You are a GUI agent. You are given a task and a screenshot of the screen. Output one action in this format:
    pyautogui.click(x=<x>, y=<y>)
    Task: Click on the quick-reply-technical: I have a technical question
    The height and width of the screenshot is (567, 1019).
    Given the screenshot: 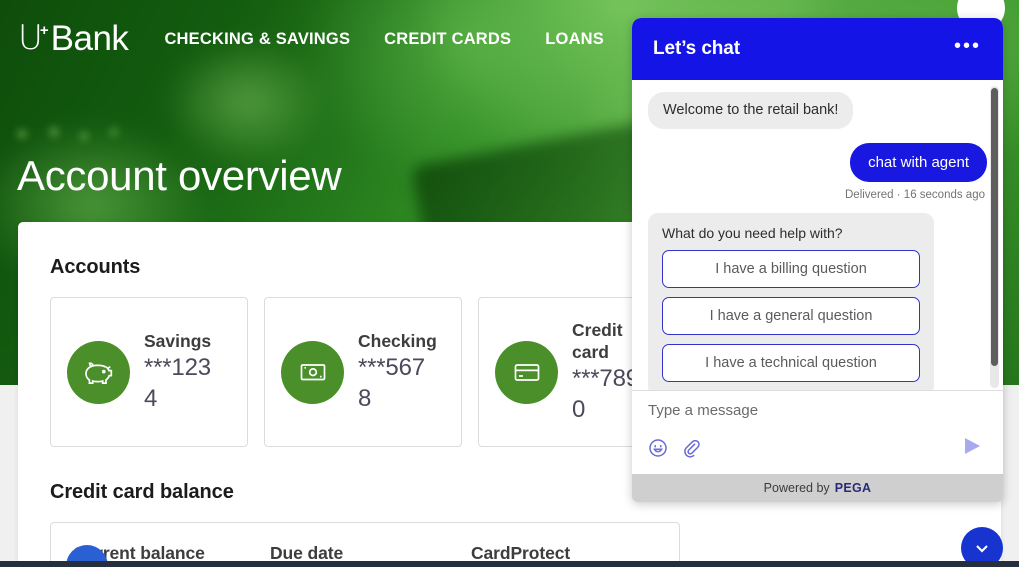 What is the action you would take?
    pyautogui.click(x=791, y=363)
    